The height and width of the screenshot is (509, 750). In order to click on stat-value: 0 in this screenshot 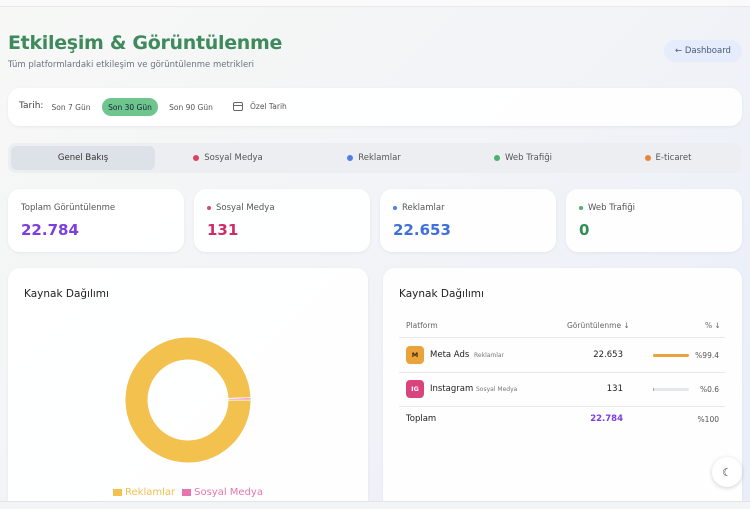, I will do `click(584, 230)`.